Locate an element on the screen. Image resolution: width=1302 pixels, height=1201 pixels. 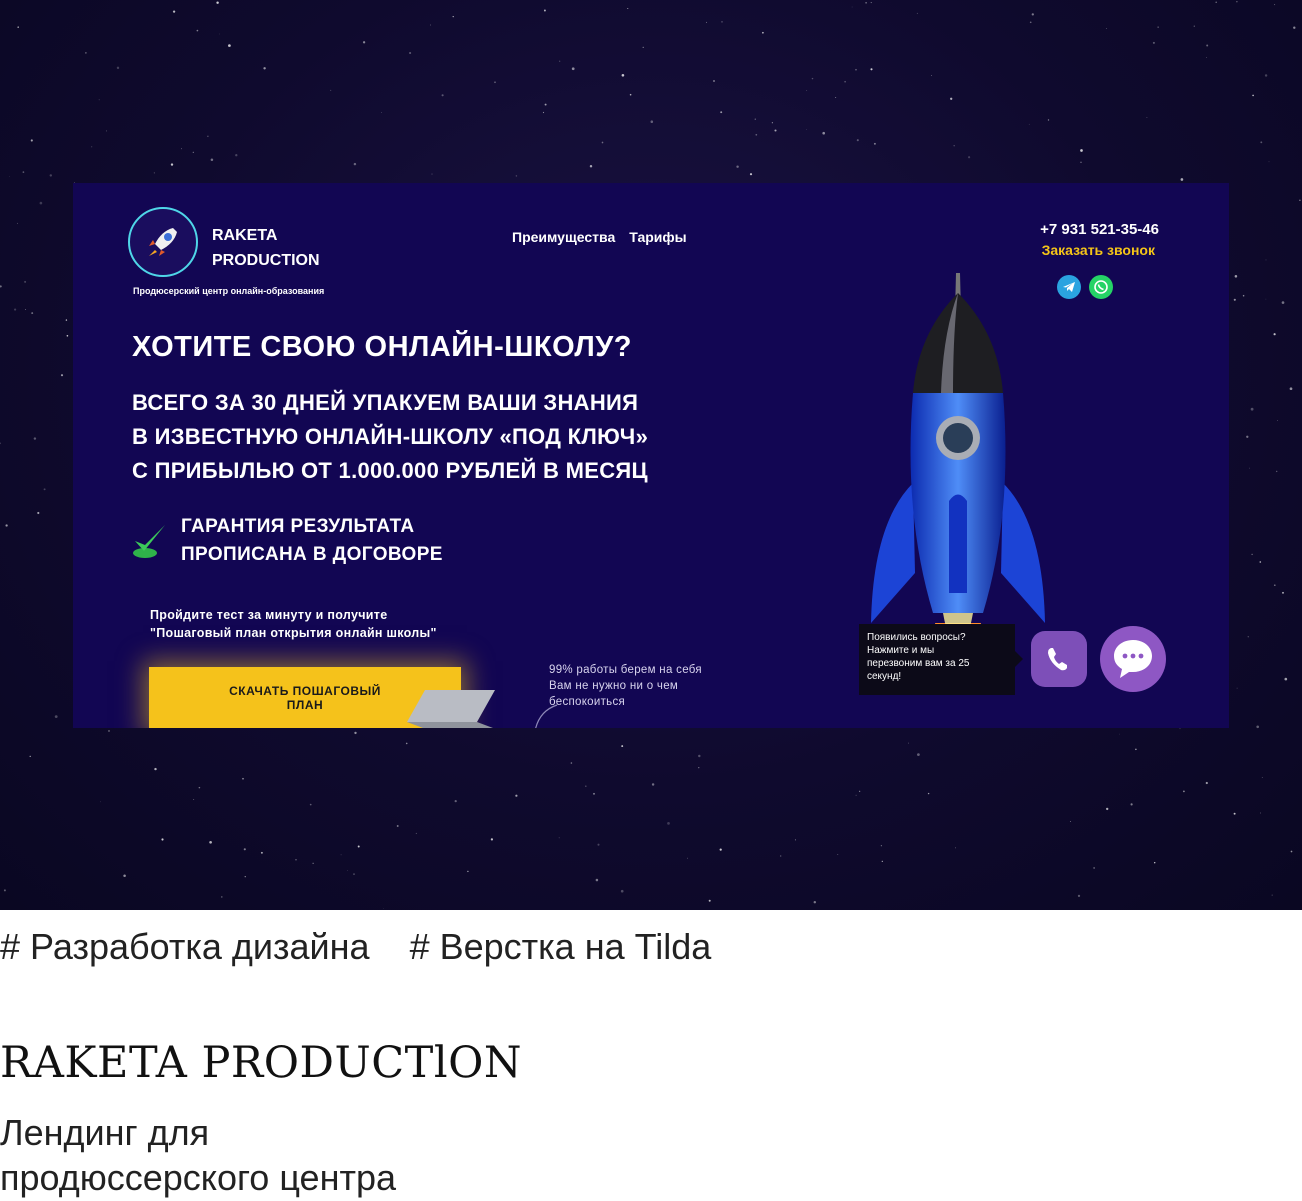
guarantee-line-2: ПРОПИСАНА В ДОГОВОРЕ is located at coordinates (312, 554).